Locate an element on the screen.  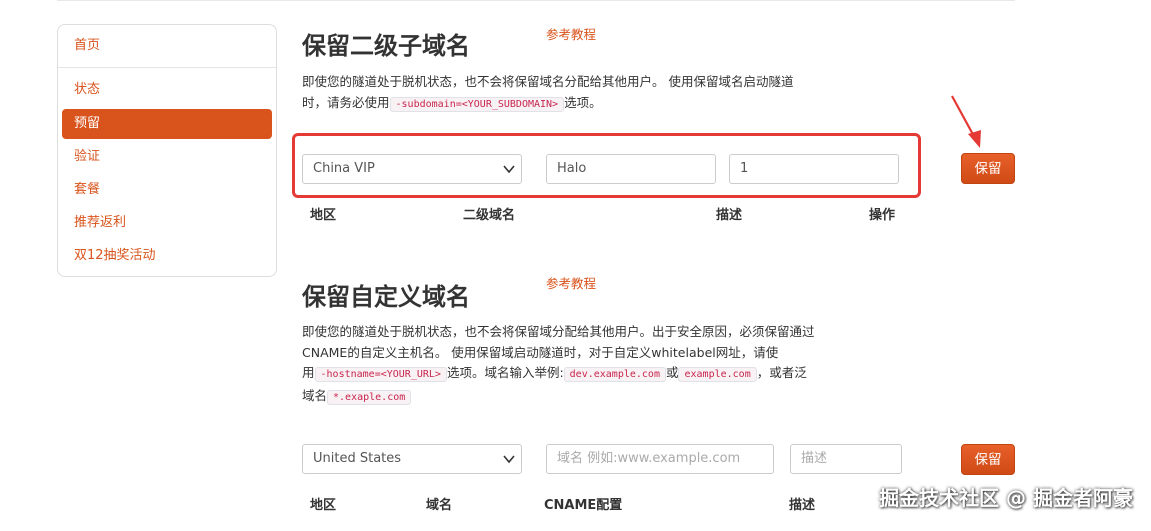
sidebar-item-reserve: 预留 is located at coordinates (167, 124).